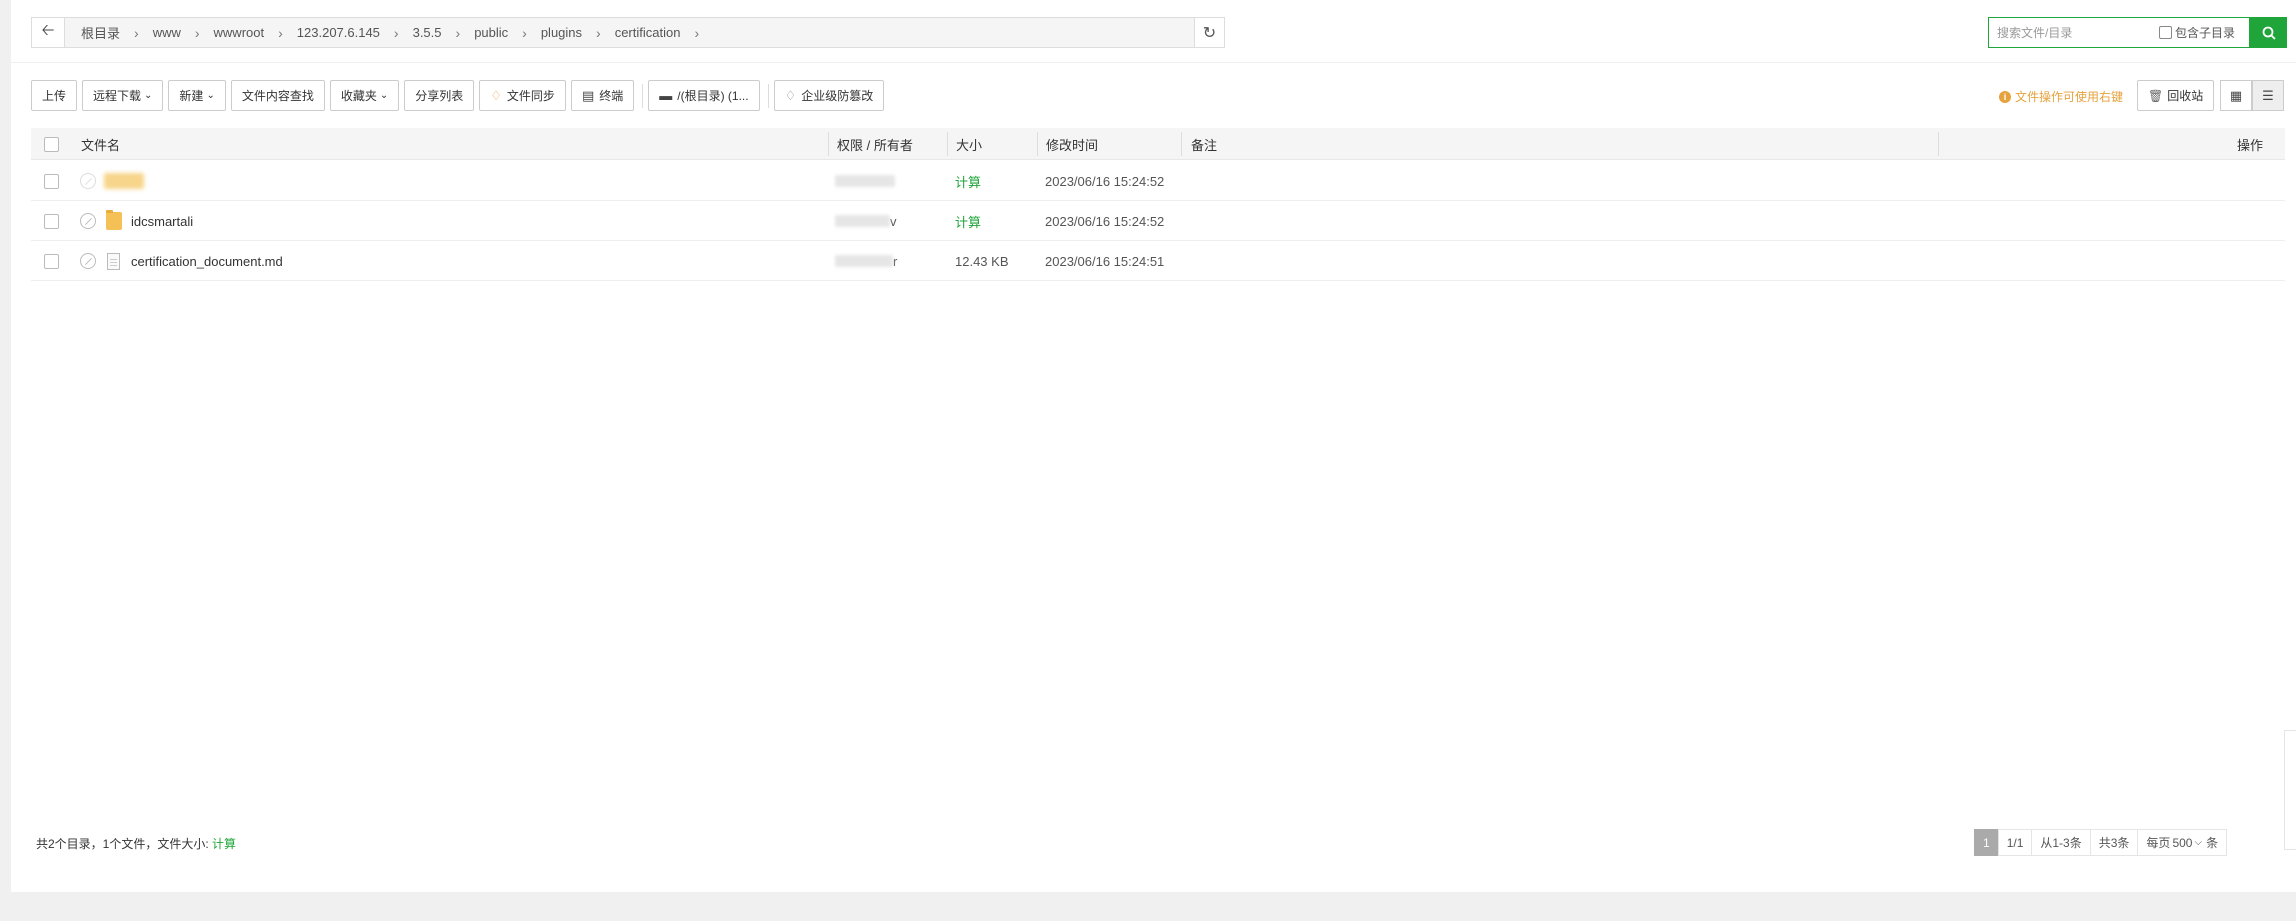  I want to click on favorites-button: 收藏夹 ⌄, so click(364, 95).